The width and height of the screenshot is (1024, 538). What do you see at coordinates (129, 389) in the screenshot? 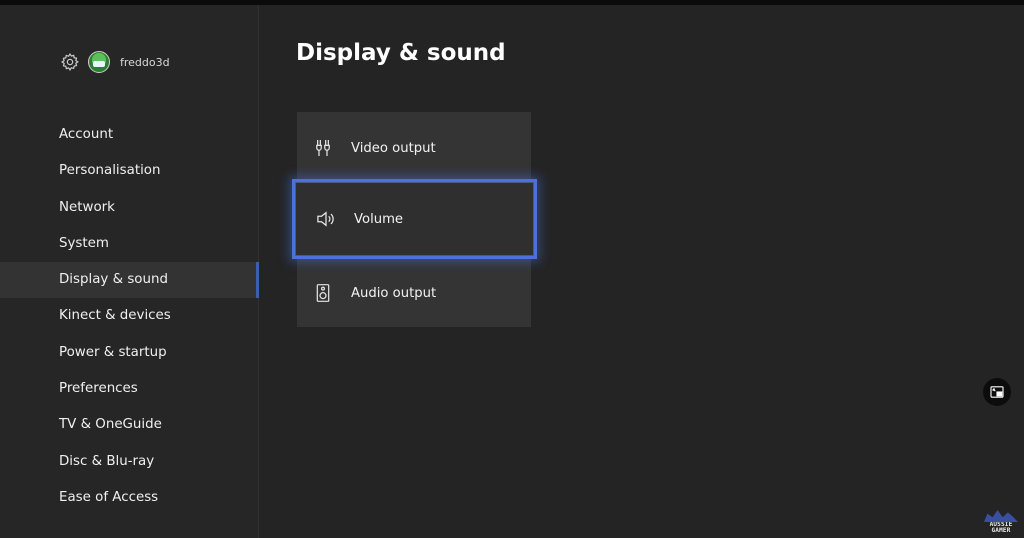
I see `sidebar-item-preferences: Preferences` at bounding box center [129, 389].